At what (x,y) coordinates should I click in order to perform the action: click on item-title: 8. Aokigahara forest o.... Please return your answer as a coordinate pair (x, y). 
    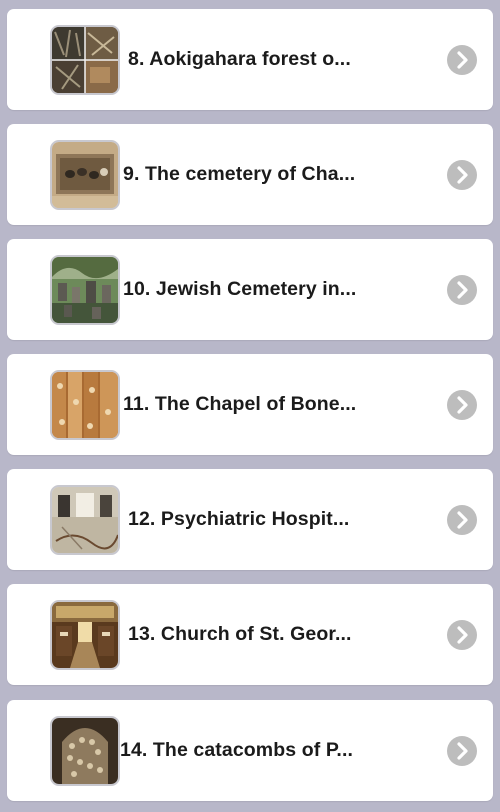
    Looking at the image, I should click on (239, 59).